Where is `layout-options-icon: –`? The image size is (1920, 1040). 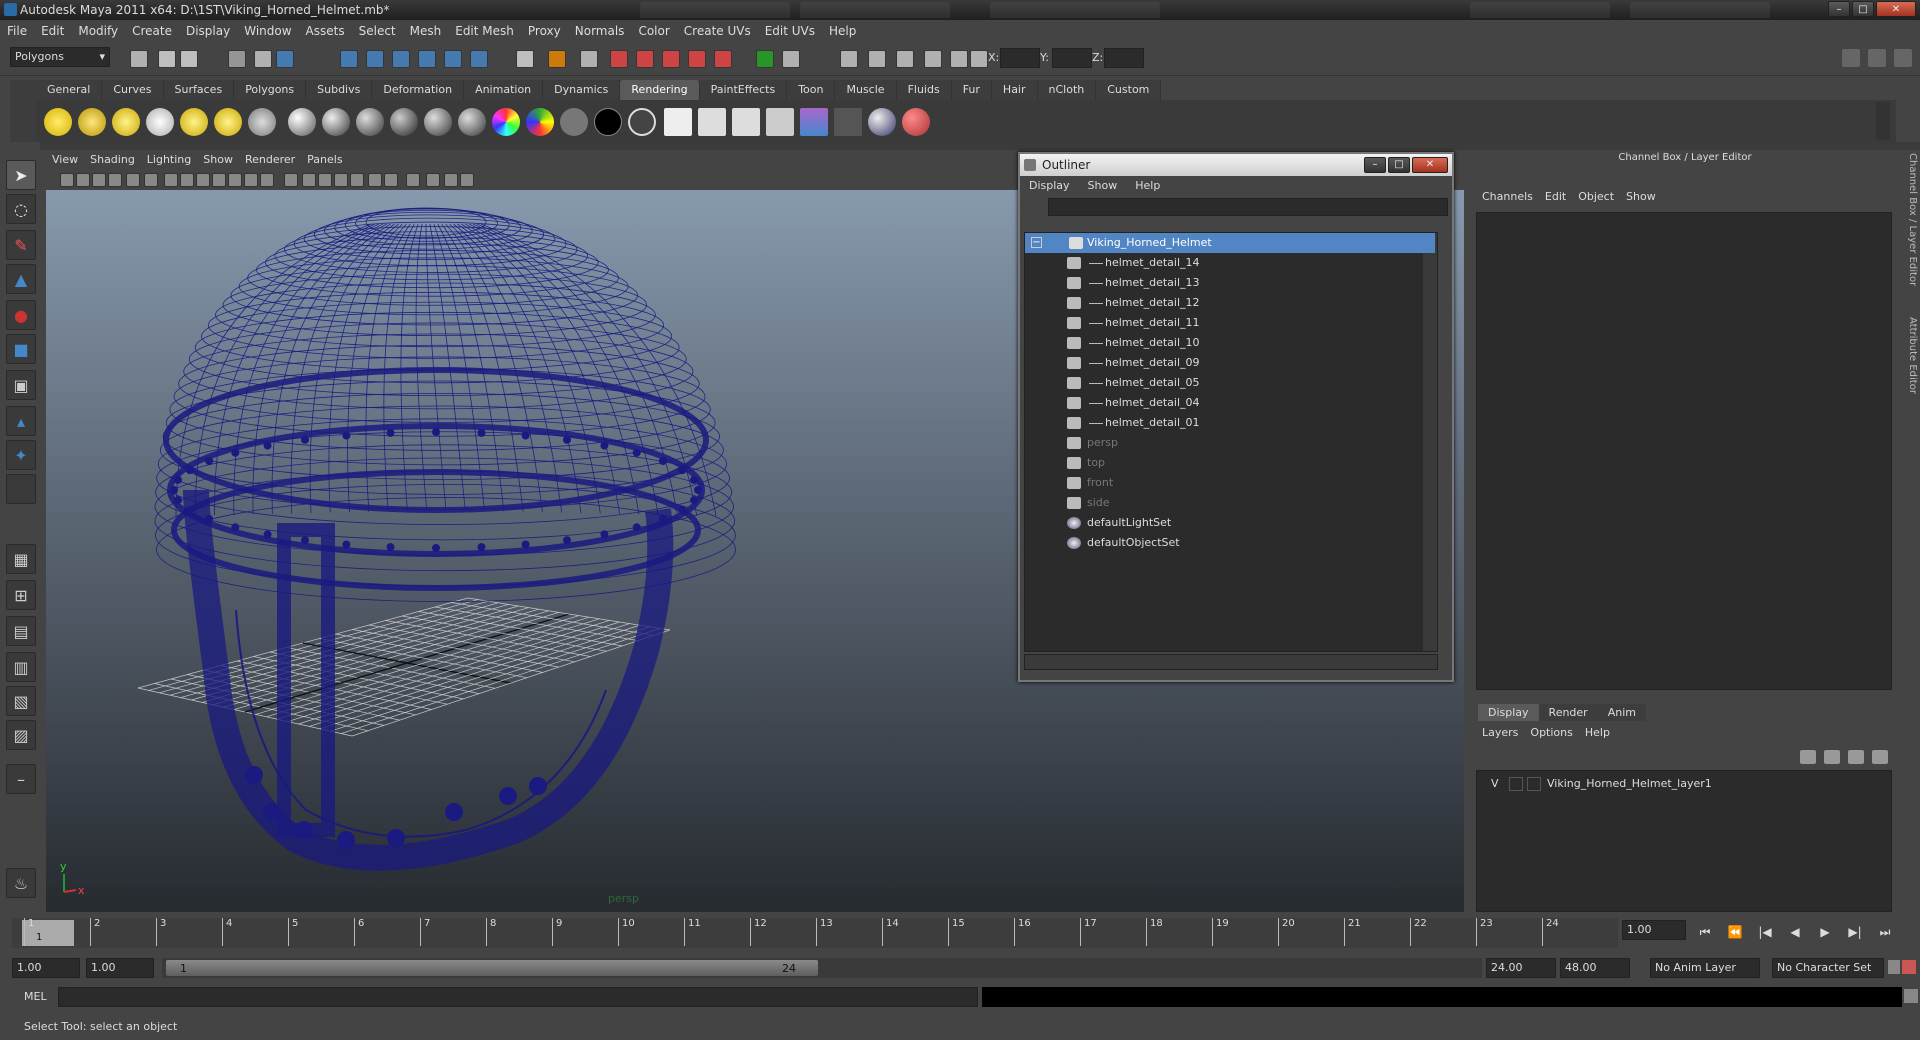 layout-options-icon: – is located at coordinates (21, 779).